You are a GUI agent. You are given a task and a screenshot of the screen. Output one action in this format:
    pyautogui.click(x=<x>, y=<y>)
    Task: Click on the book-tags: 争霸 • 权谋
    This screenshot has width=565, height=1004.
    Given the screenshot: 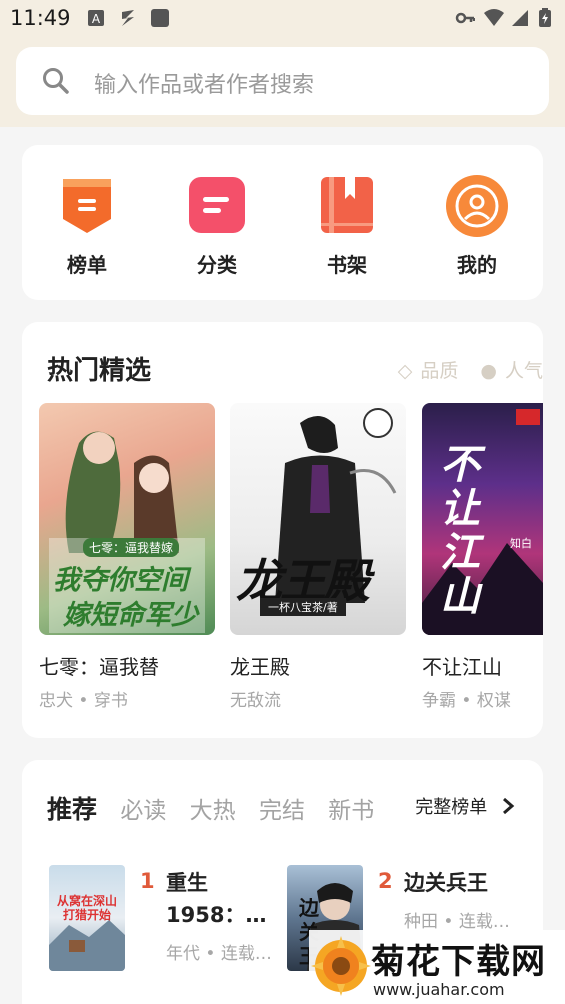 What is the action you would take?
    pyautogui.click(x=466, y=701)
    